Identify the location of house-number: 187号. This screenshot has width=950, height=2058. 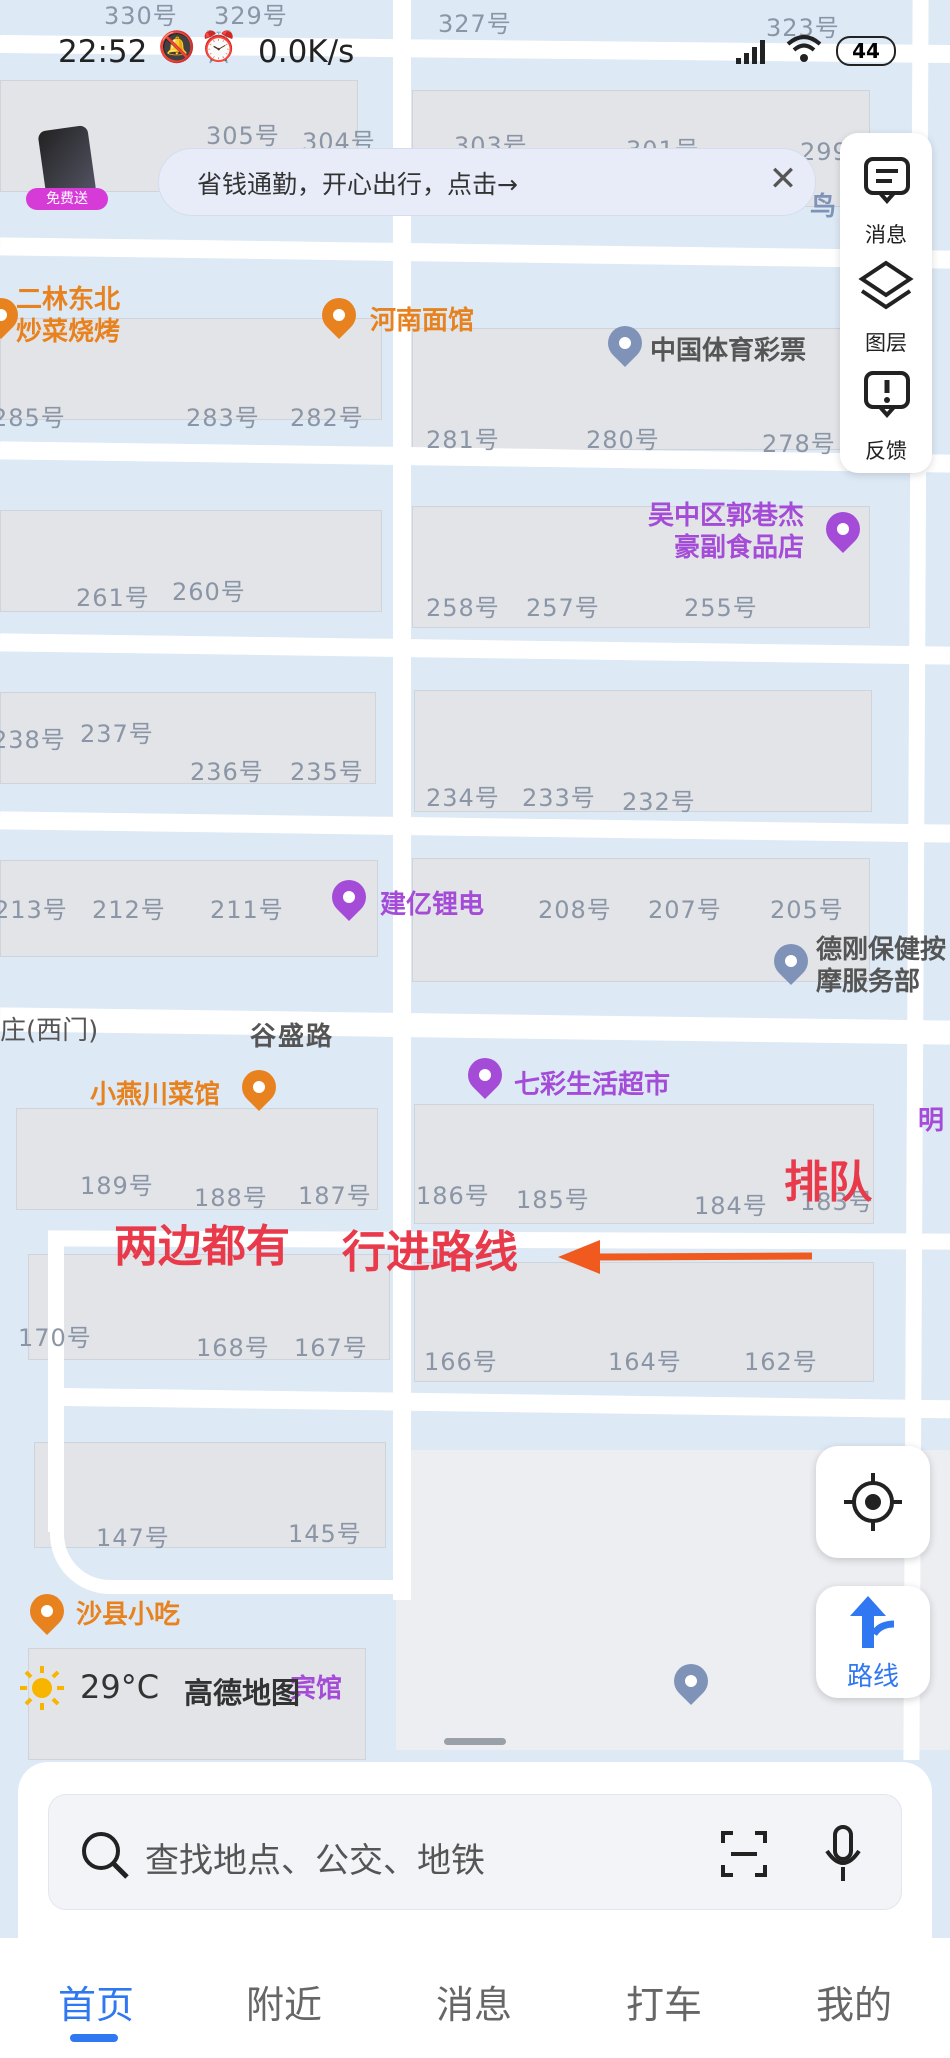
(335, 1196).